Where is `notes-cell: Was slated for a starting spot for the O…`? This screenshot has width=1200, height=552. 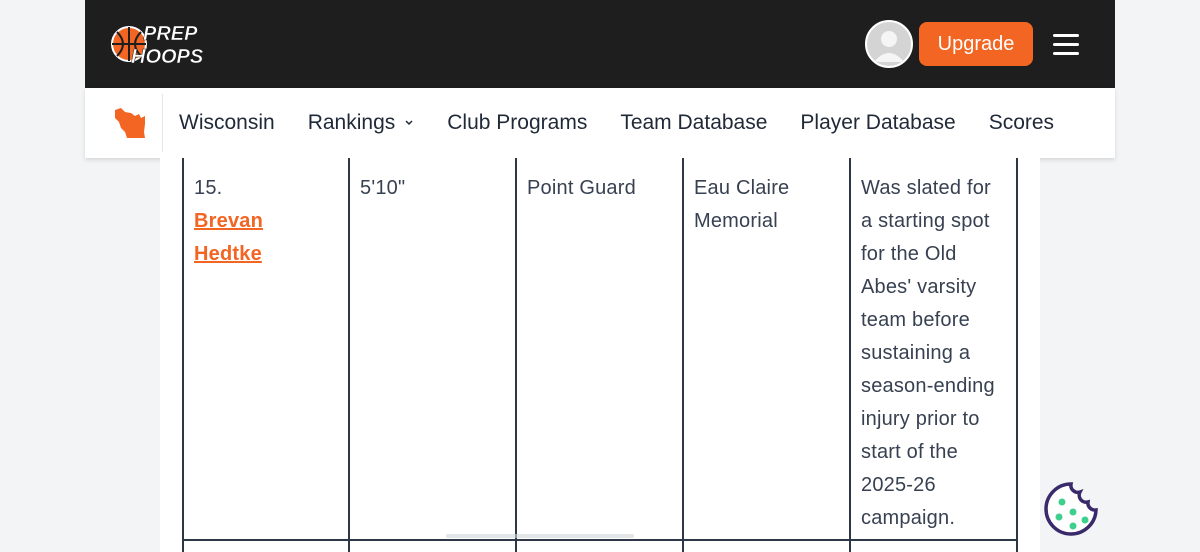 notes-cell: Was slated for a starting spot for the O… is located at coordinates (933, 349).